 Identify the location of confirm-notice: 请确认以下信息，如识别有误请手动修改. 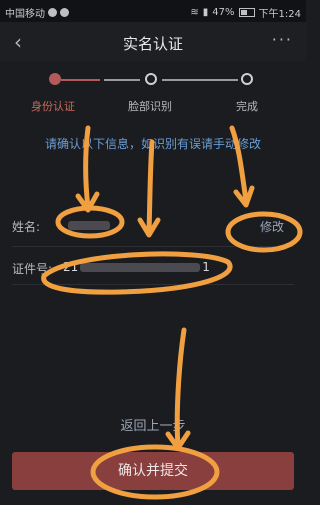
(152, 144).